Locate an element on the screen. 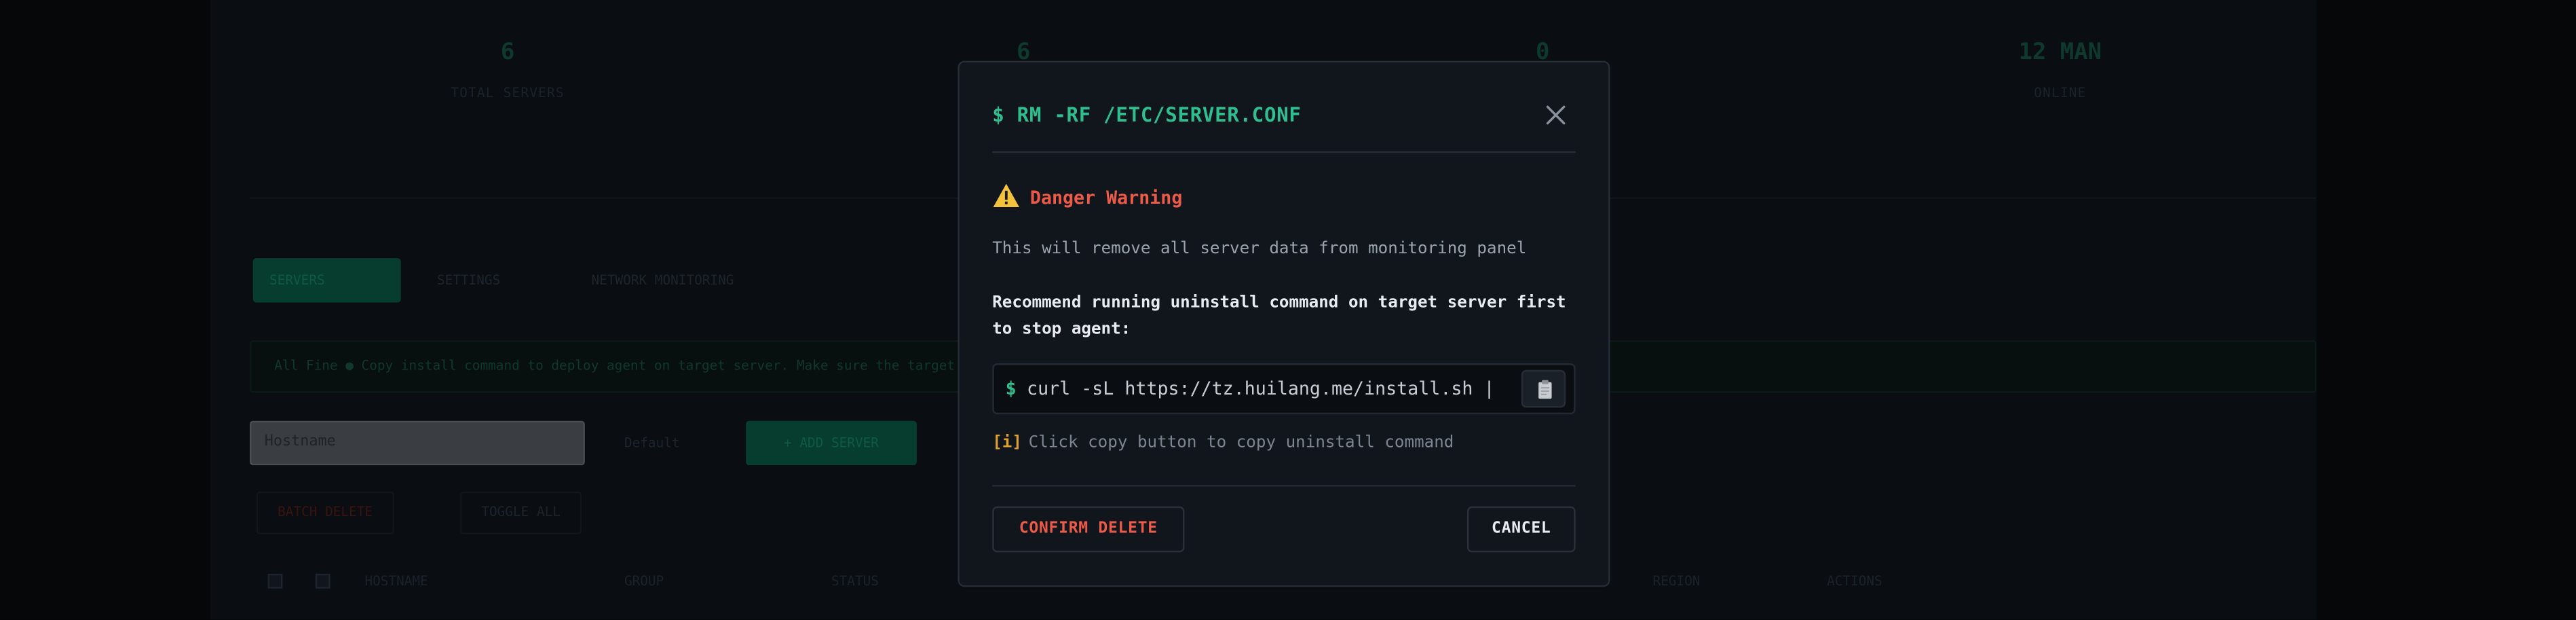 The width and height of the screenshot is (2576, 620). column-header: ACTIONS is located at coordinates (1855, 581).